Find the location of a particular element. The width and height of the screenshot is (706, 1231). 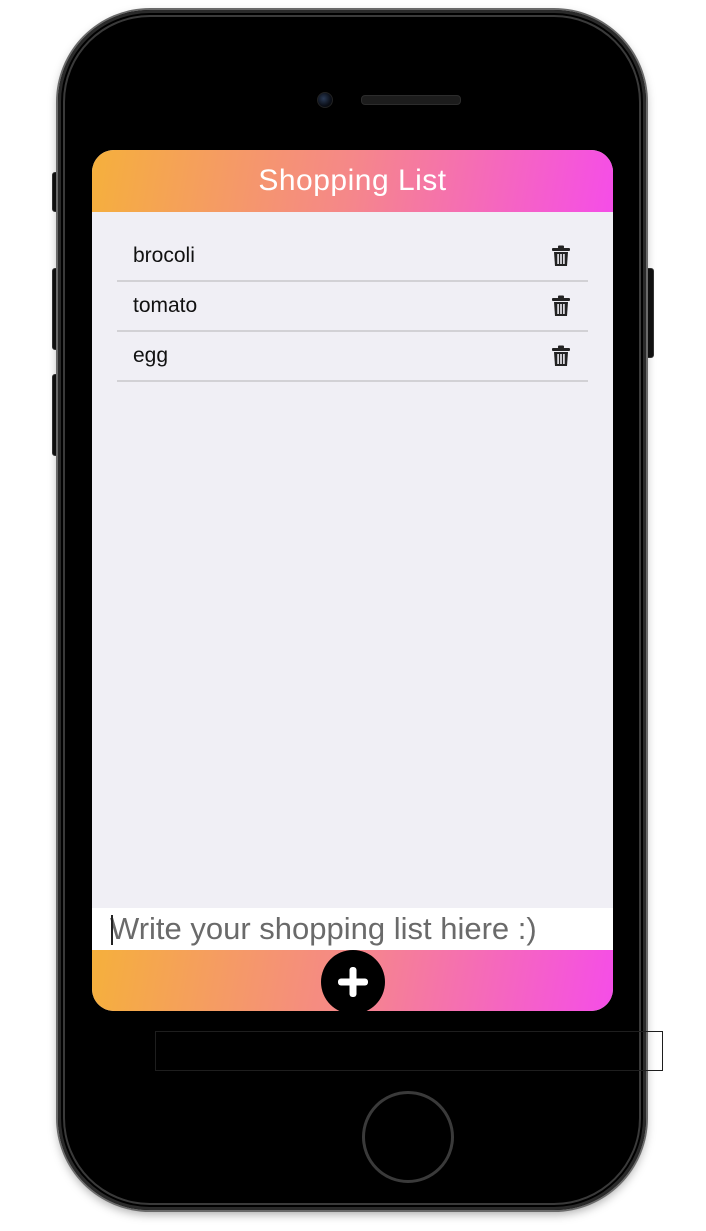

shopping-item-input is located at coordinates (352, 929).